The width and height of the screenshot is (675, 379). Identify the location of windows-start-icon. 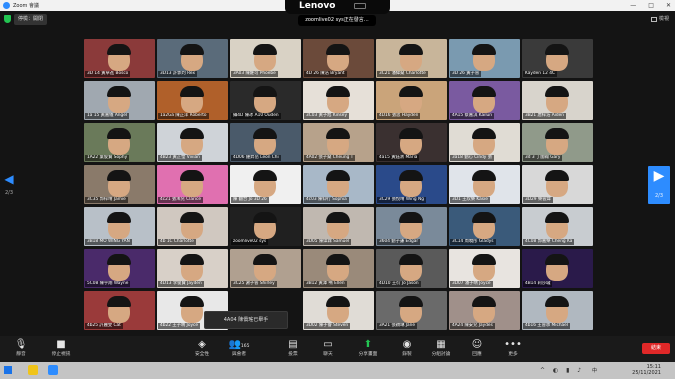
(8, 370).